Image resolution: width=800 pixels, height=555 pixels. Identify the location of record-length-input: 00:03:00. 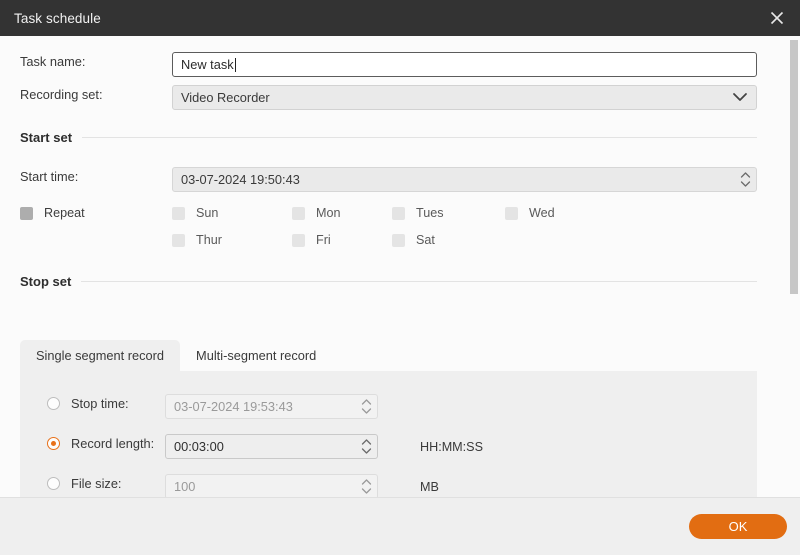
(271, 446).